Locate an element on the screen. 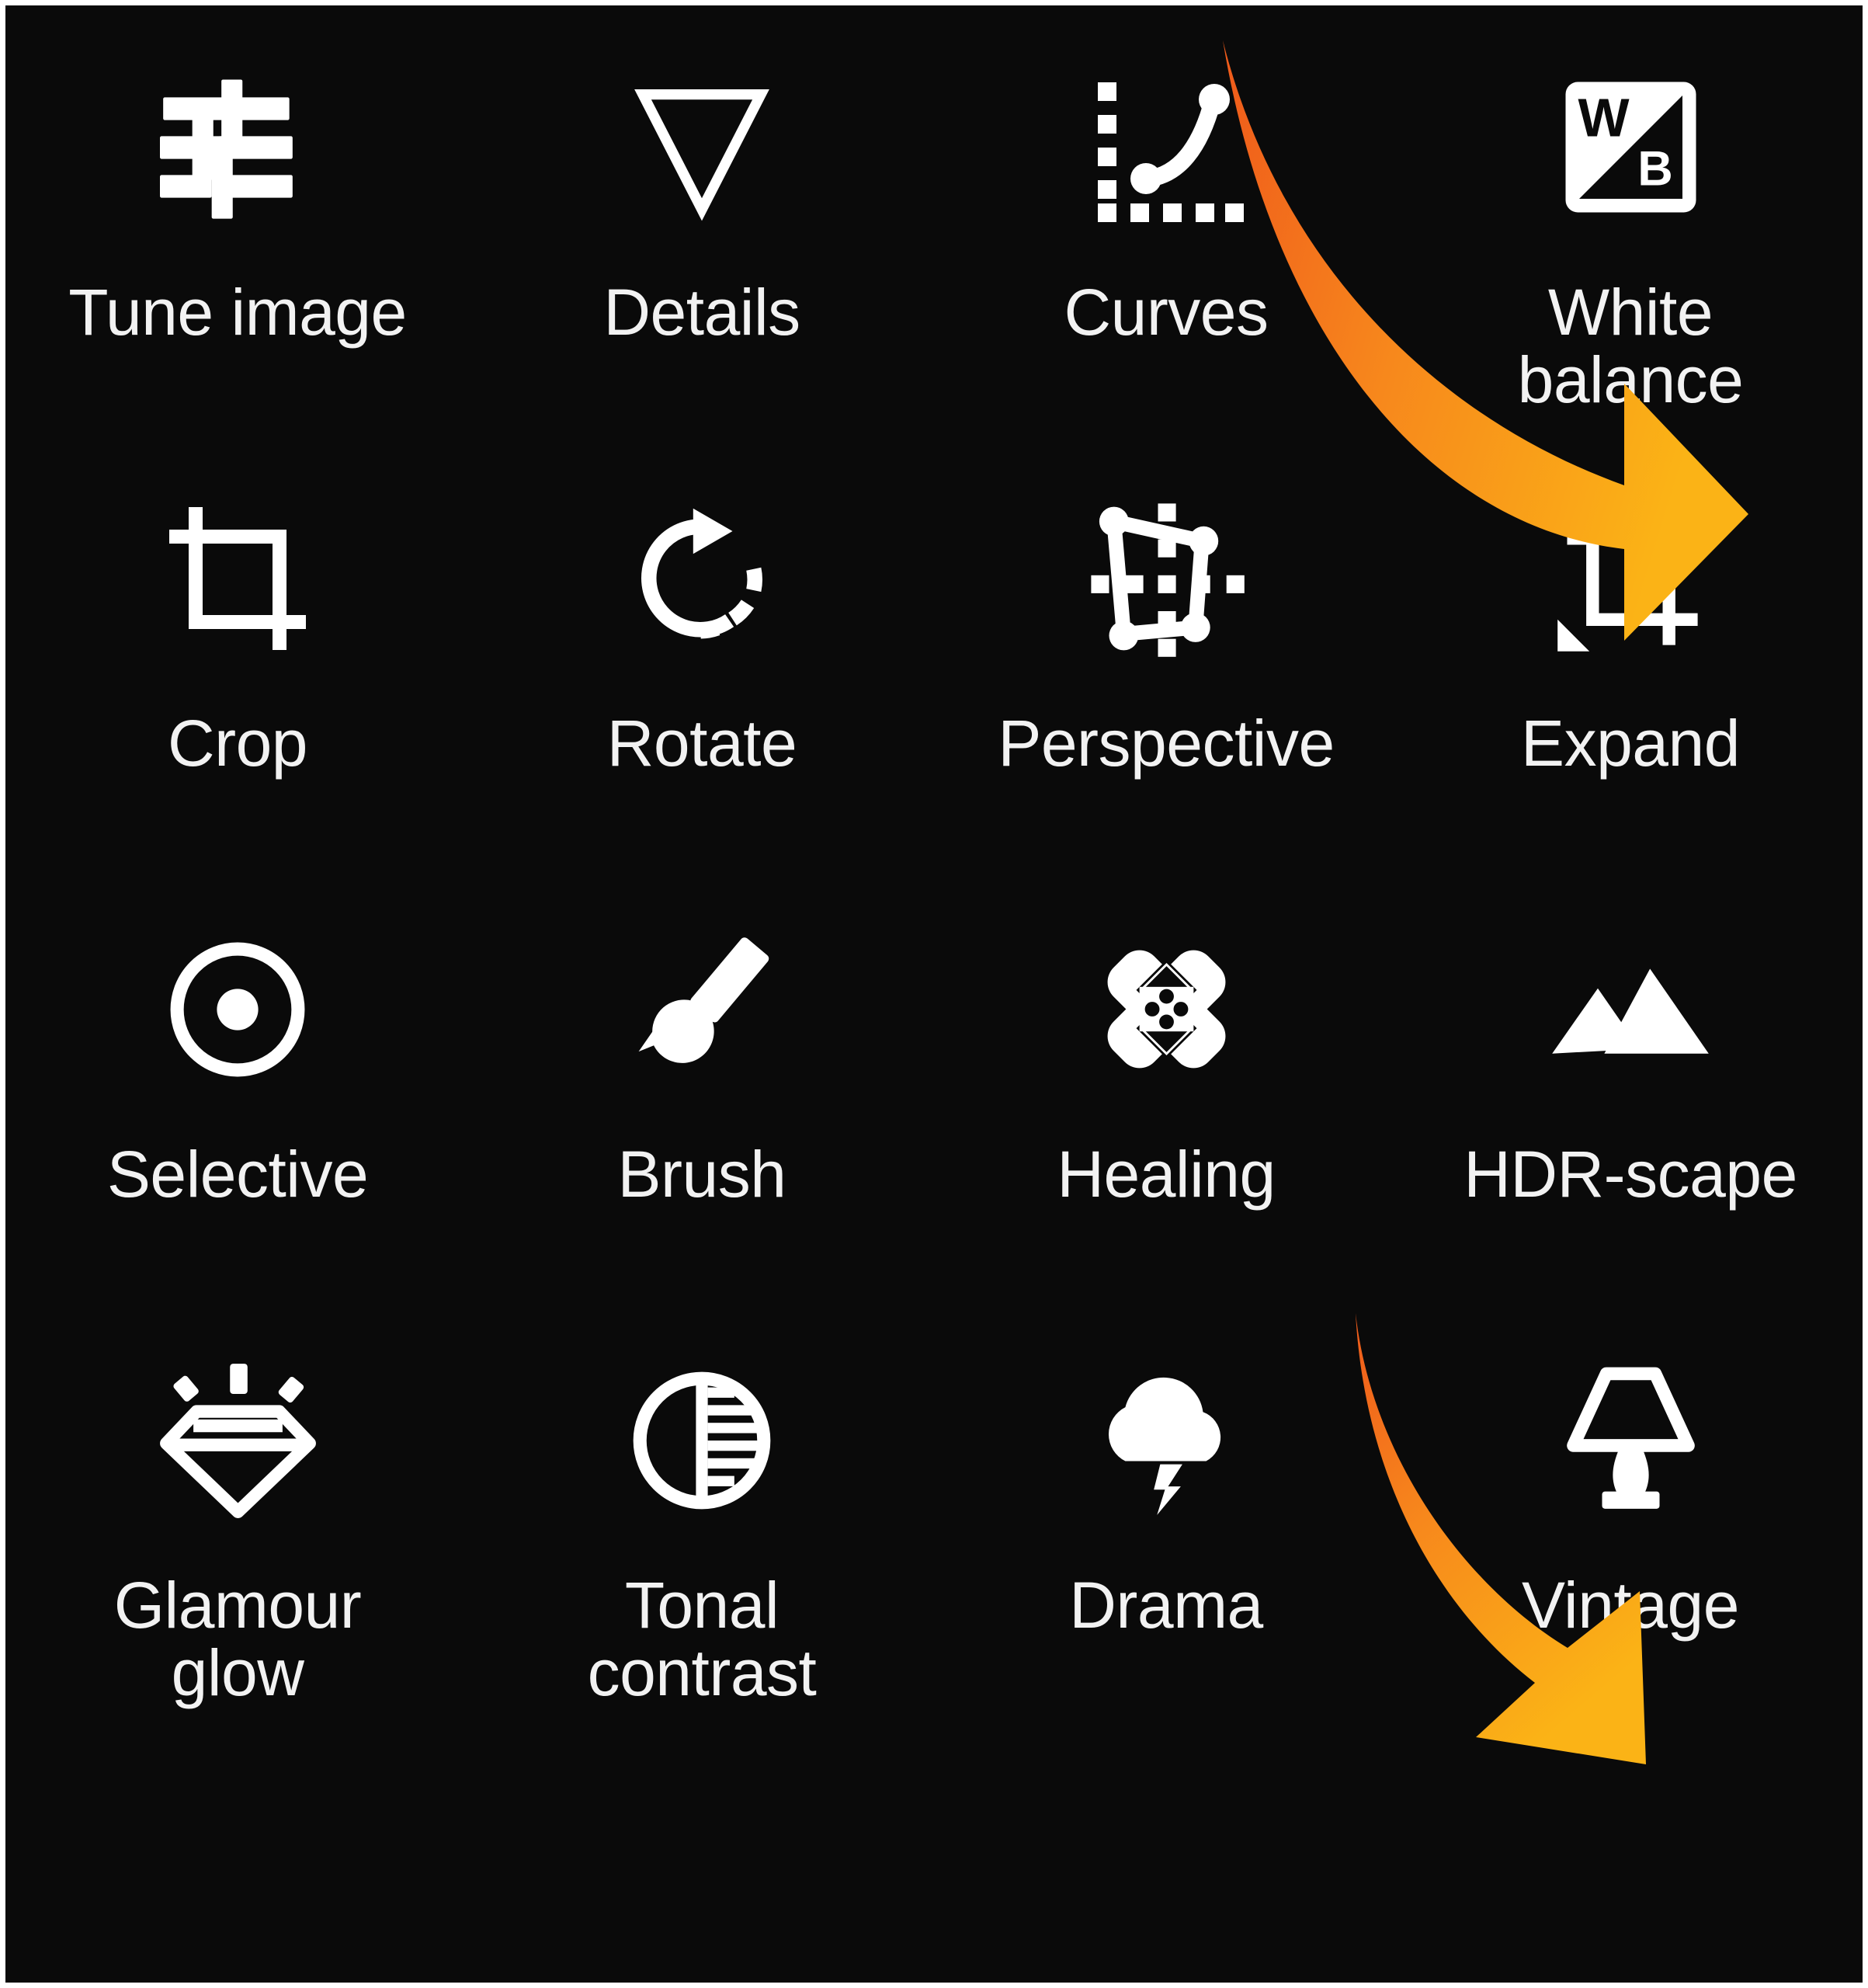 The image size is (1868, 1988). tool-label: Drama is located at coordinates (1166, 1605).